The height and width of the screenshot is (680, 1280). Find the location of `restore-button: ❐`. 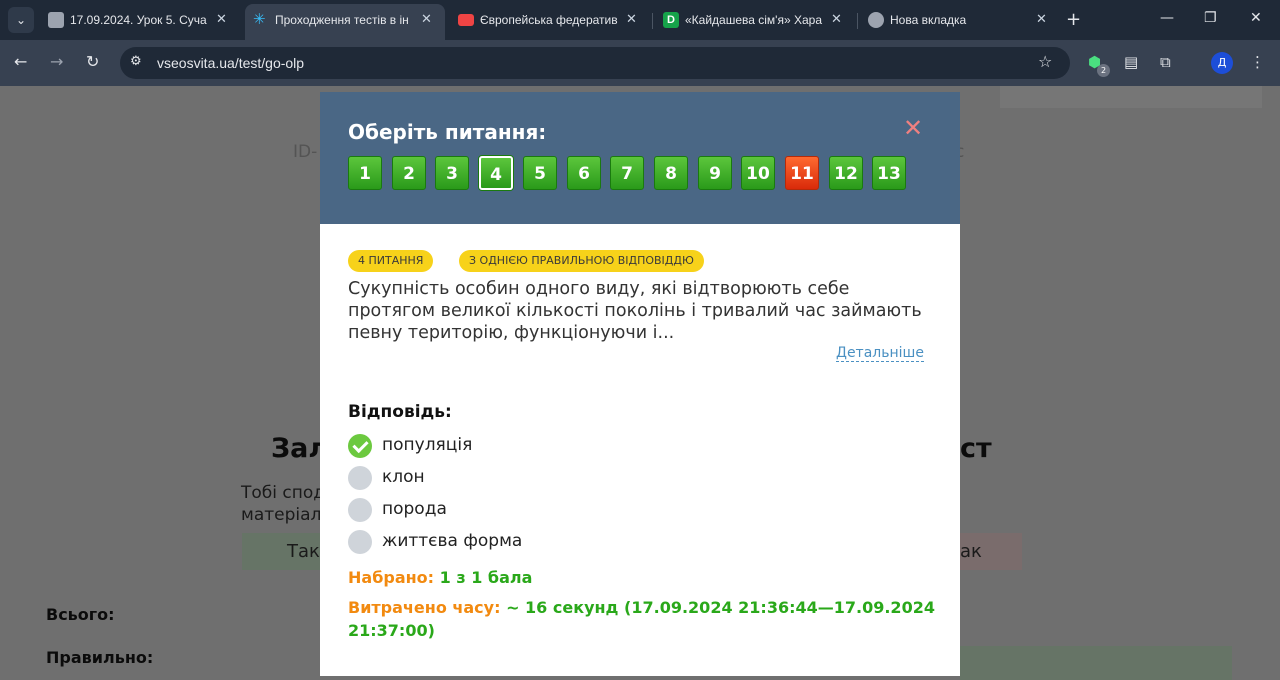

restore-button: ❐ is located at coordinates (1210, 18).